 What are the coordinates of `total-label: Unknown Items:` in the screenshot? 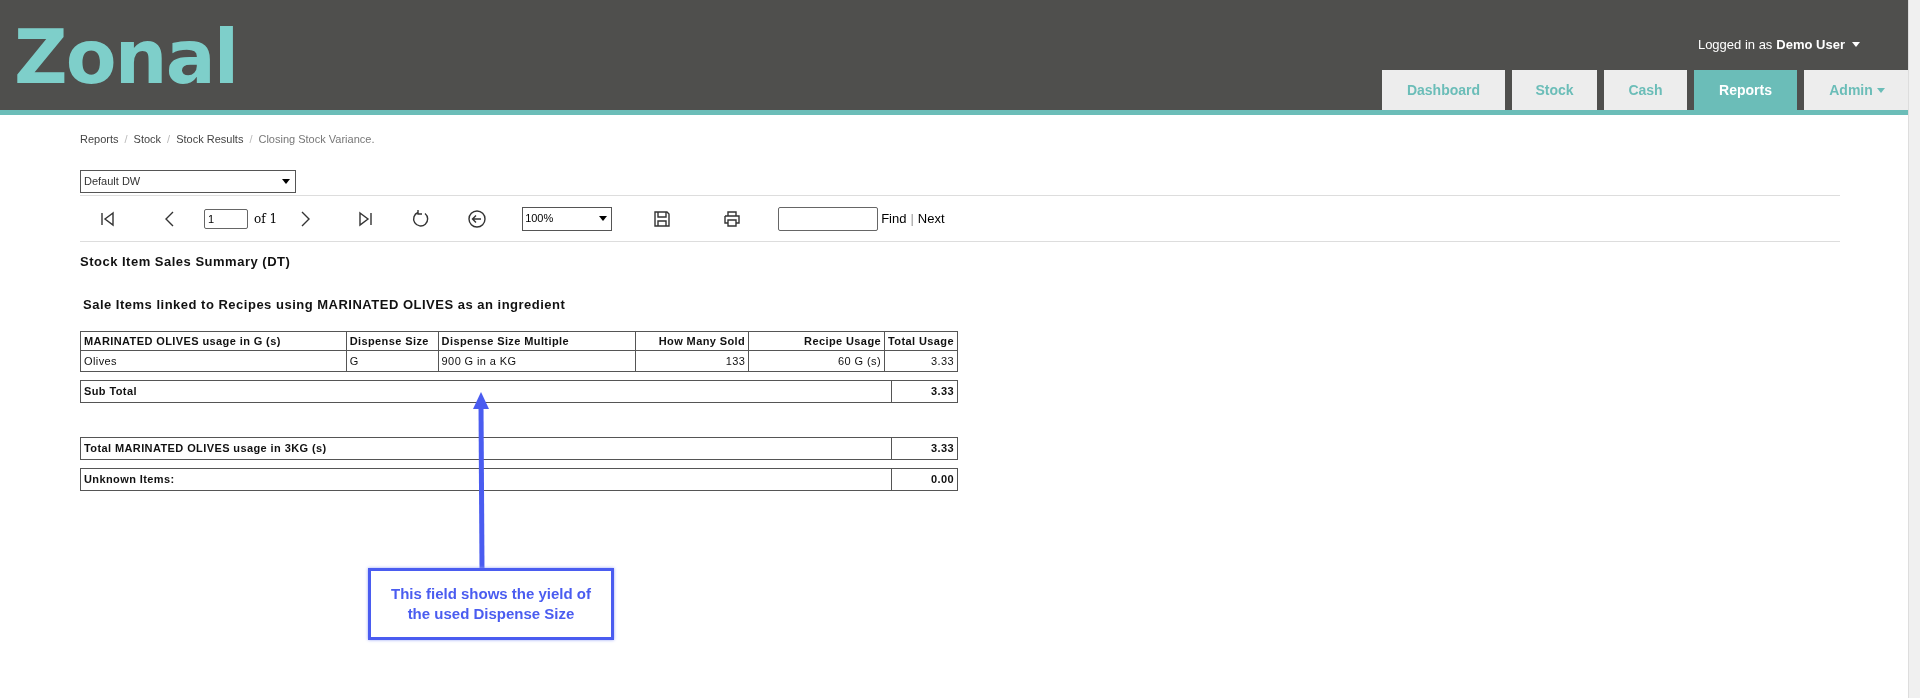 It's located at (486, 479).